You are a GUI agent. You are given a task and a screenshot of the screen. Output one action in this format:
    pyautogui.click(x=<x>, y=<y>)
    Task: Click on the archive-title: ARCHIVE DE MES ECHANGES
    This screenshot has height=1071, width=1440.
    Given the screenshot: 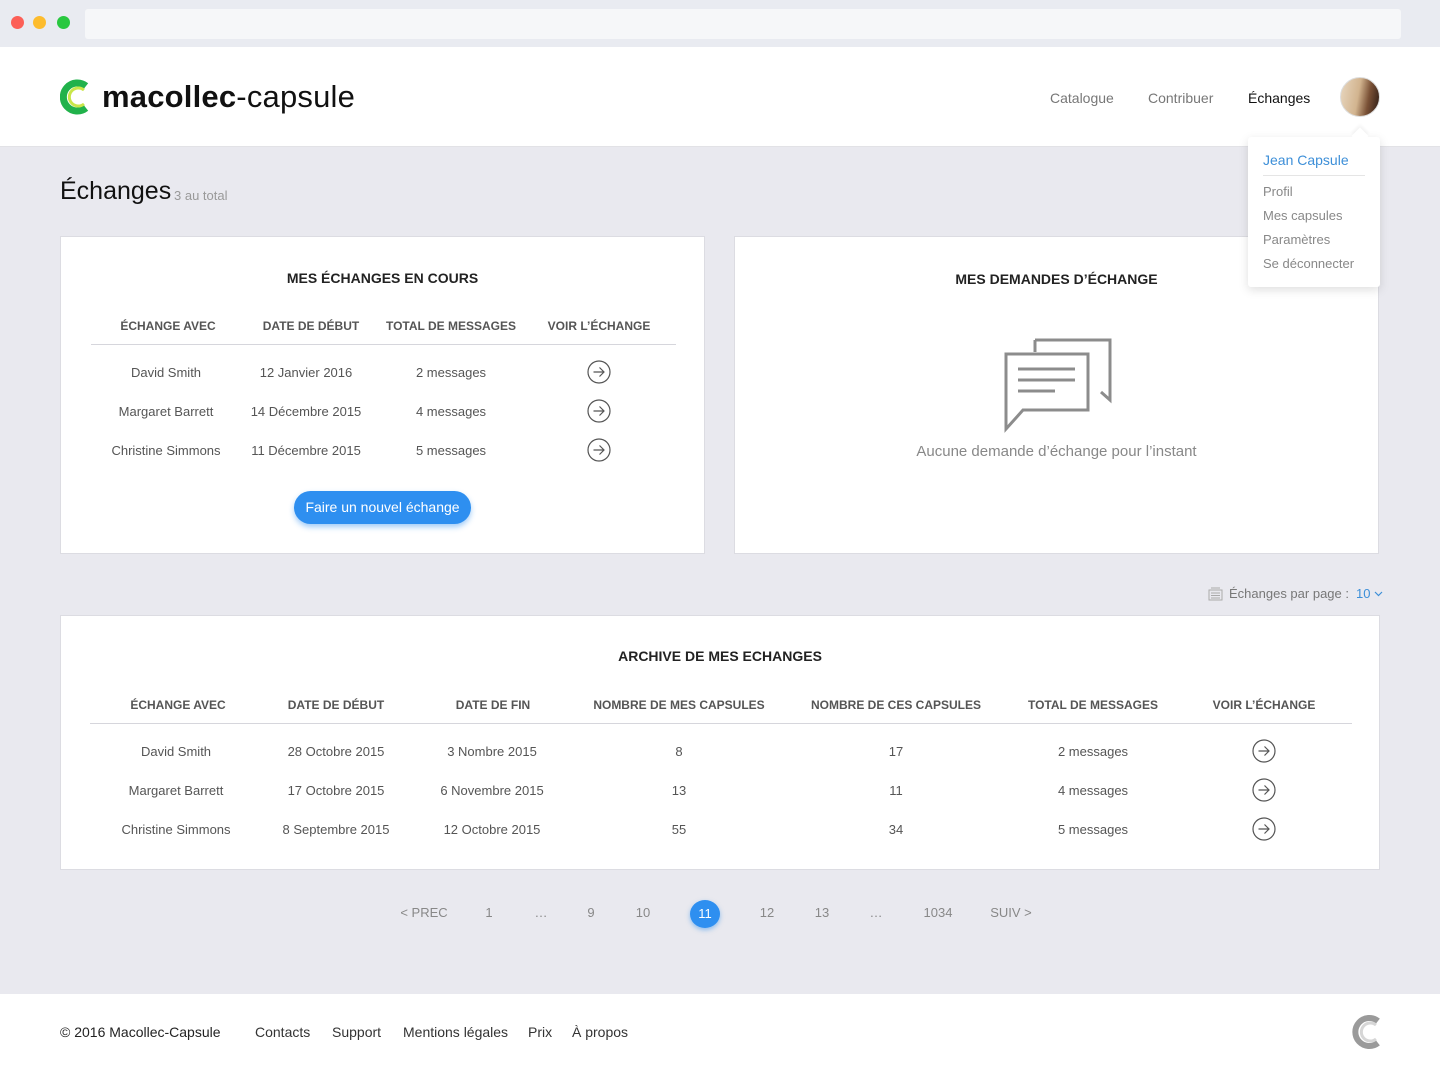 What is the action you would take?
    pyautogui.click(x=720, y=656)
    